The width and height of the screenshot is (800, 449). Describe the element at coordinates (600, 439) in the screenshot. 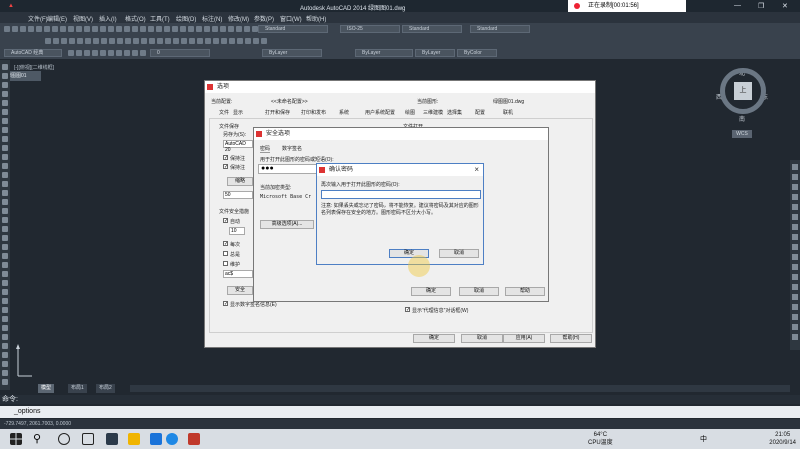

I see `cpu-temp: 64°C CPU温度` at that location.